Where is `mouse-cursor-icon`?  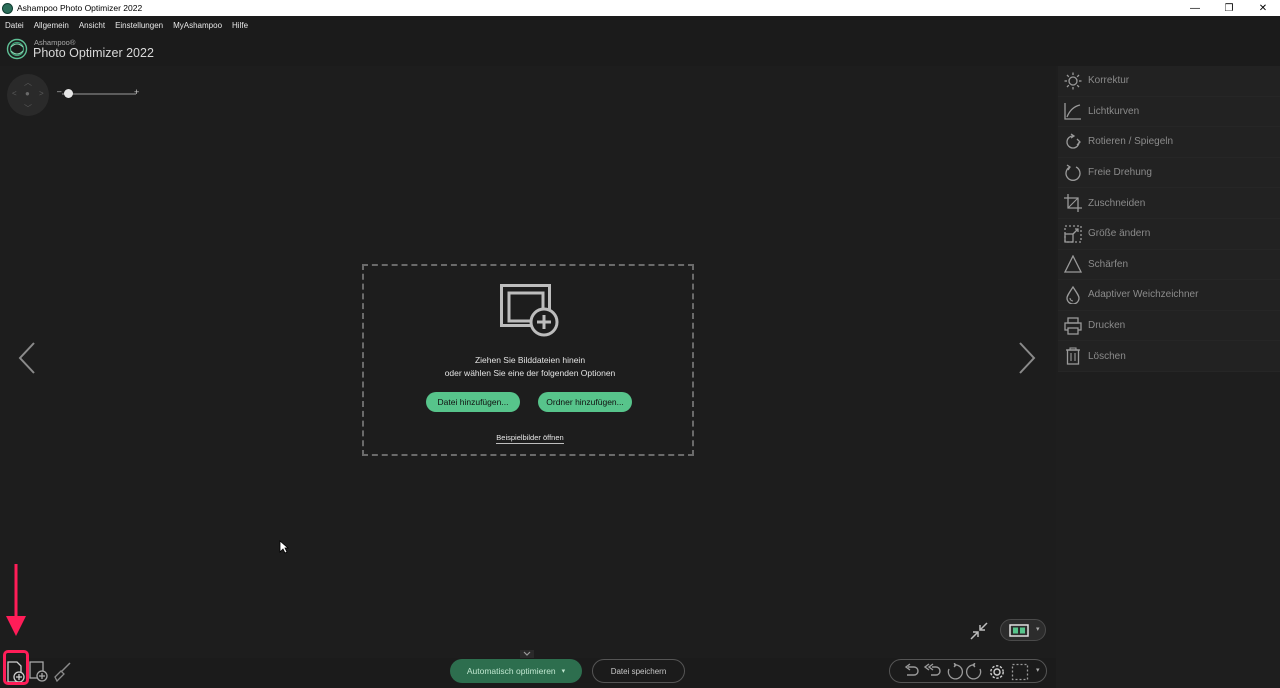 mouse-cursor-icon is located at coordinates (284, 547).